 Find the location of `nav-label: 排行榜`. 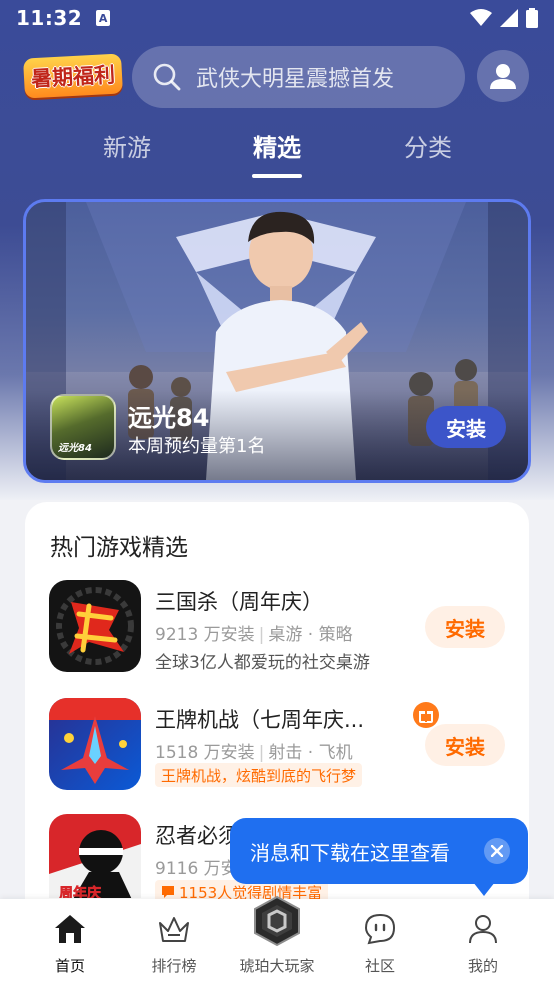

nav-label: 排行榜 is located at coordinates (174, 966).